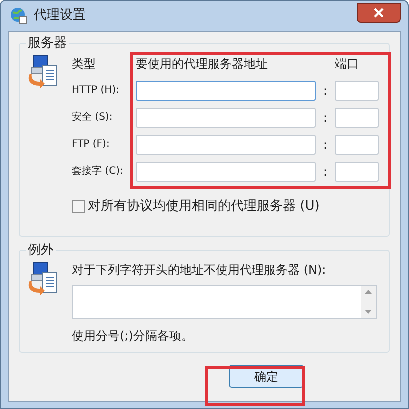 The image size is (409, 409). I want to click on protocol-label: FTP (F):, so click(91, 145).